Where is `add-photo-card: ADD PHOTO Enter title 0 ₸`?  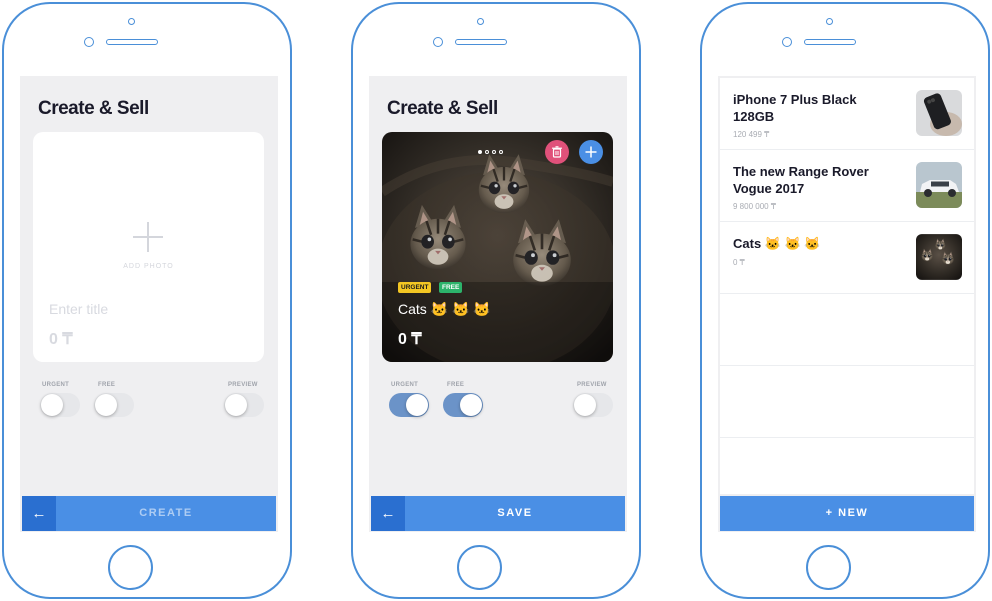 add-photo-card: ADD PHOTO Enter title 0 ₸ is located at coordinates (148, 247).